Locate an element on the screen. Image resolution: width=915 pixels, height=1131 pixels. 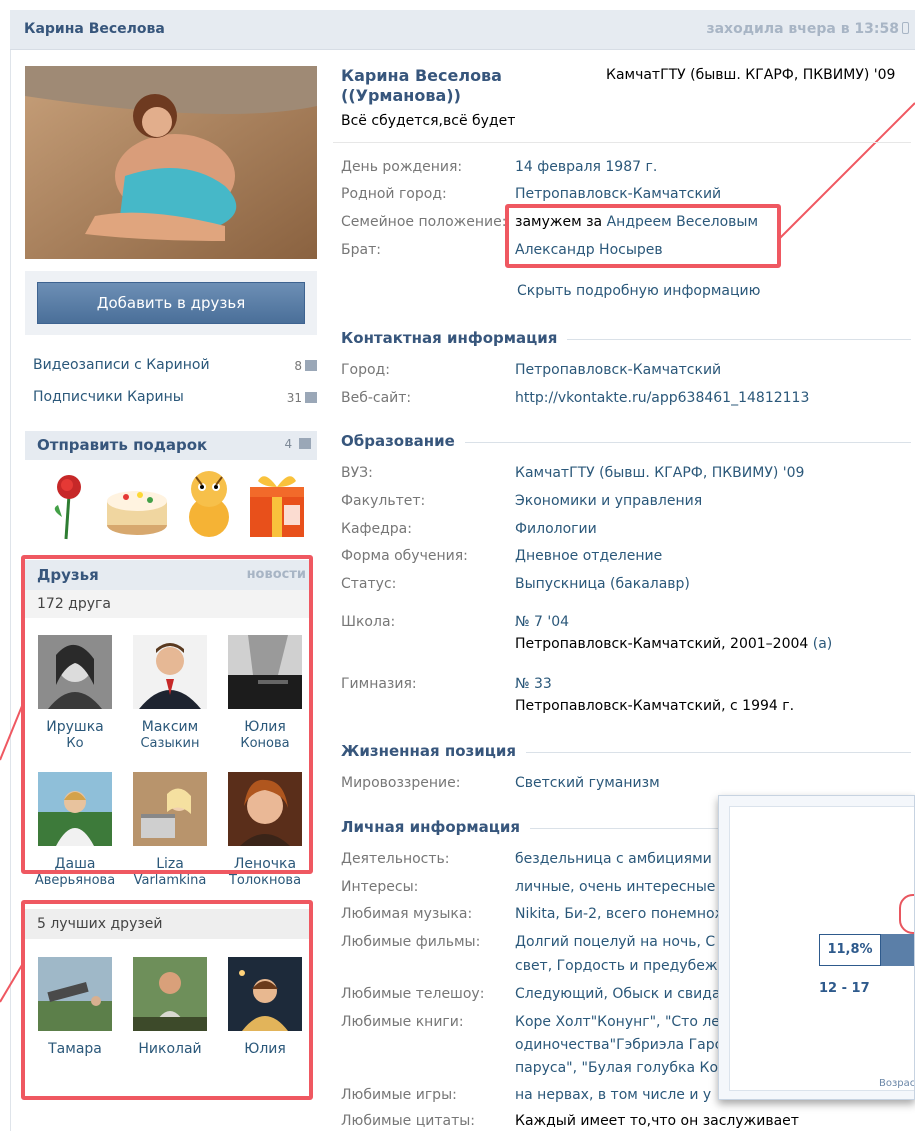
row-label: Кафедра: is located at coordinates (376, 529).